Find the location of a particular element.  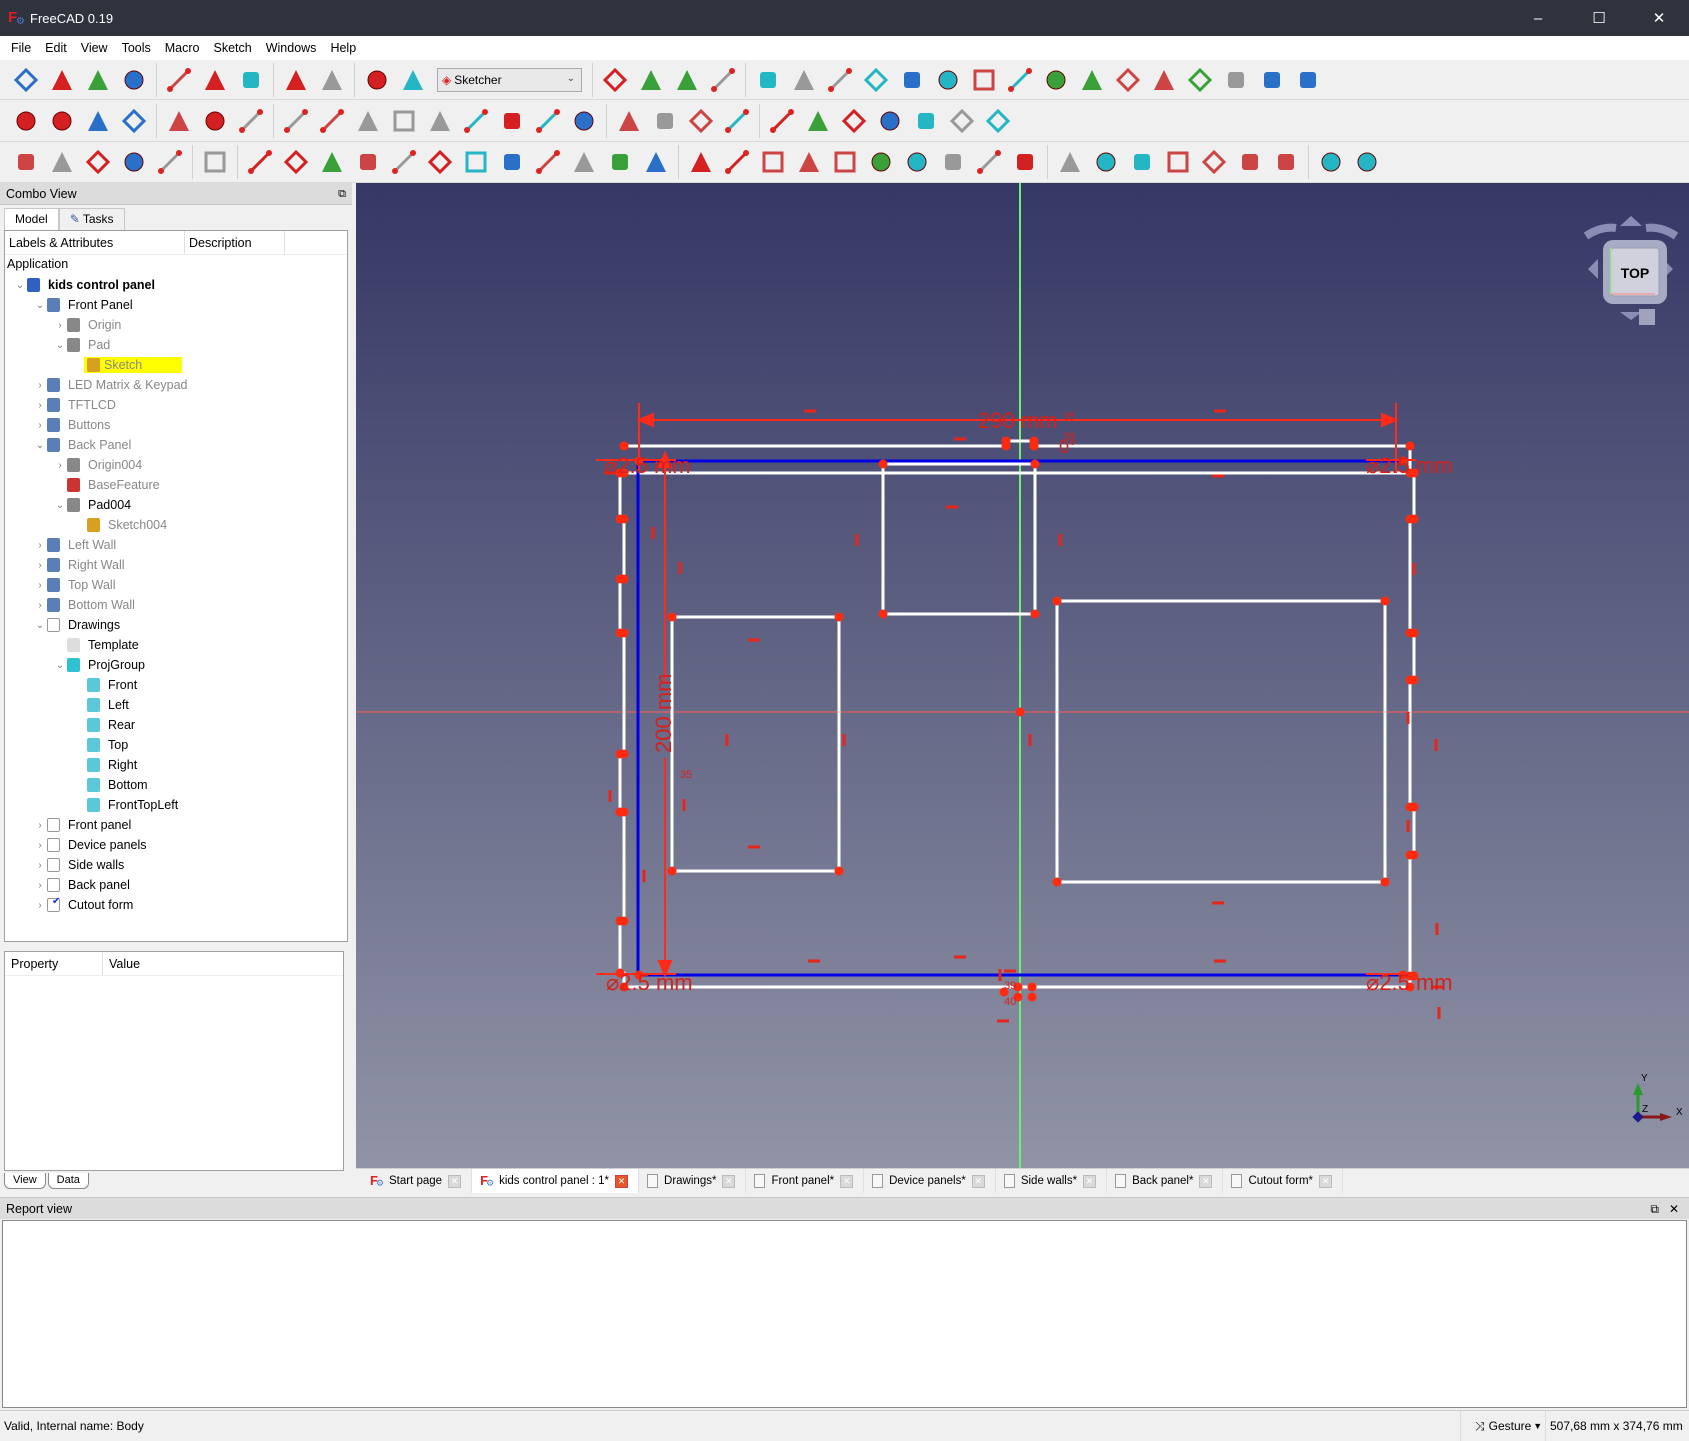

menu-windows: Windows is located at coordinates (291, 48).